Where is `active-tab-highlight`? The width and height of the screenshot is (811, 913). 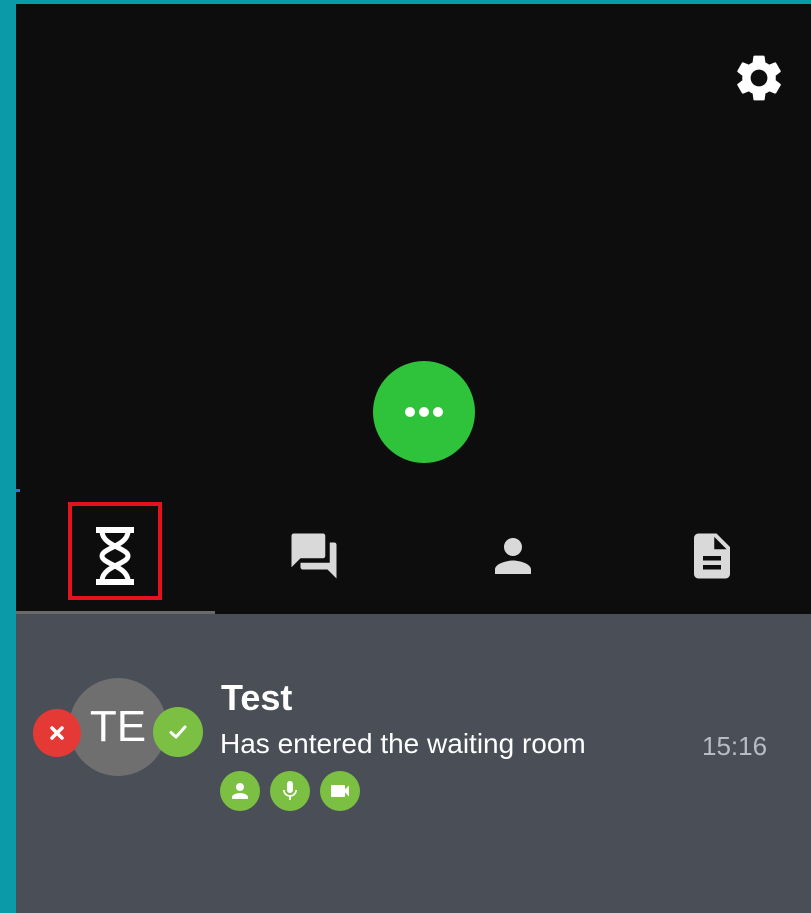
active-tab-highlight is located at coordinates (115, 551).